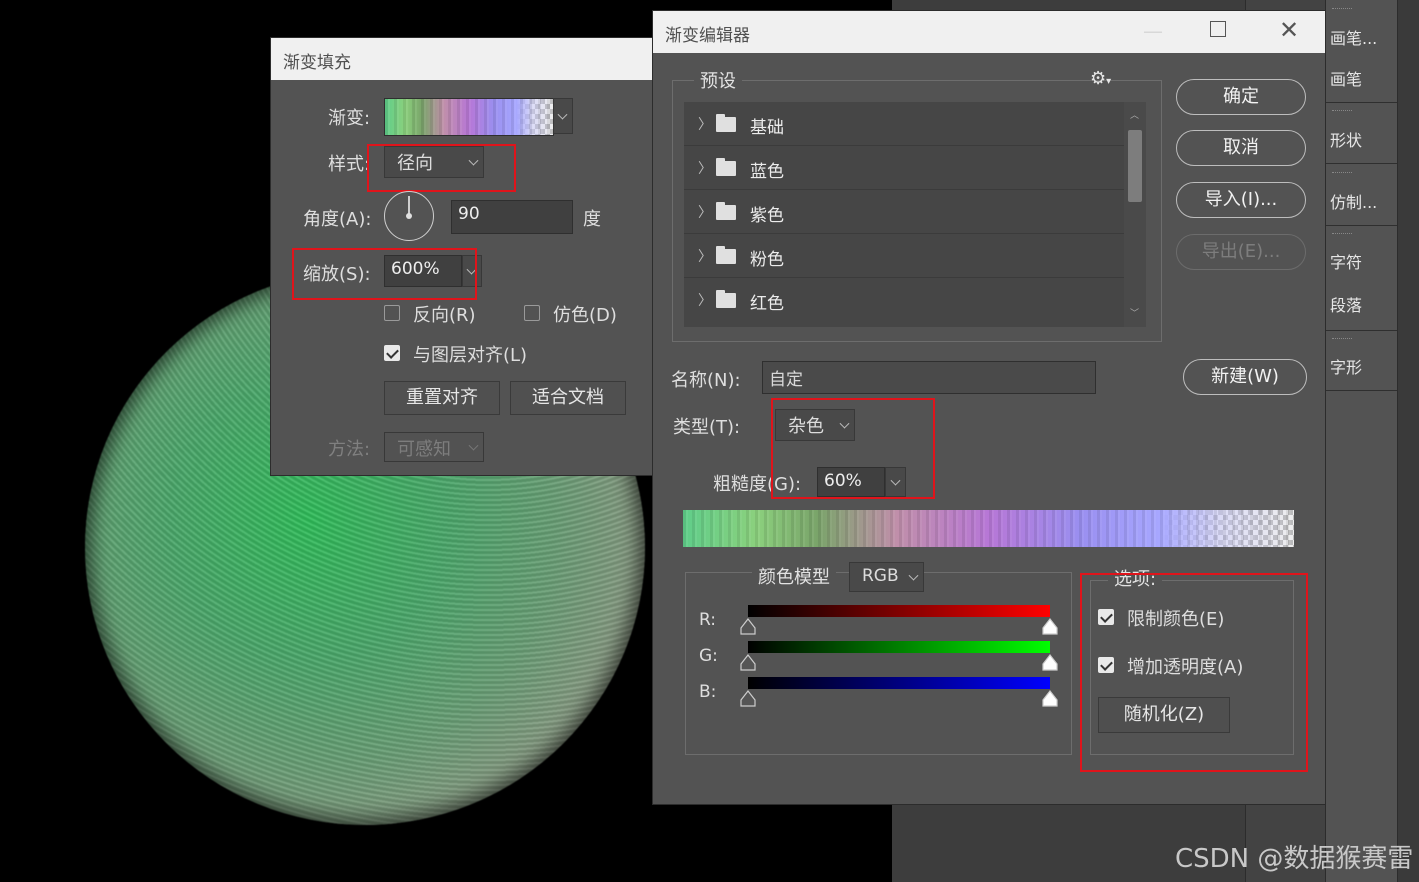 This screenshot has height=882, width=1419. Describe the element at coordinates (1194, 672) in the screenshot. I see `highlight-box-options` at that location.